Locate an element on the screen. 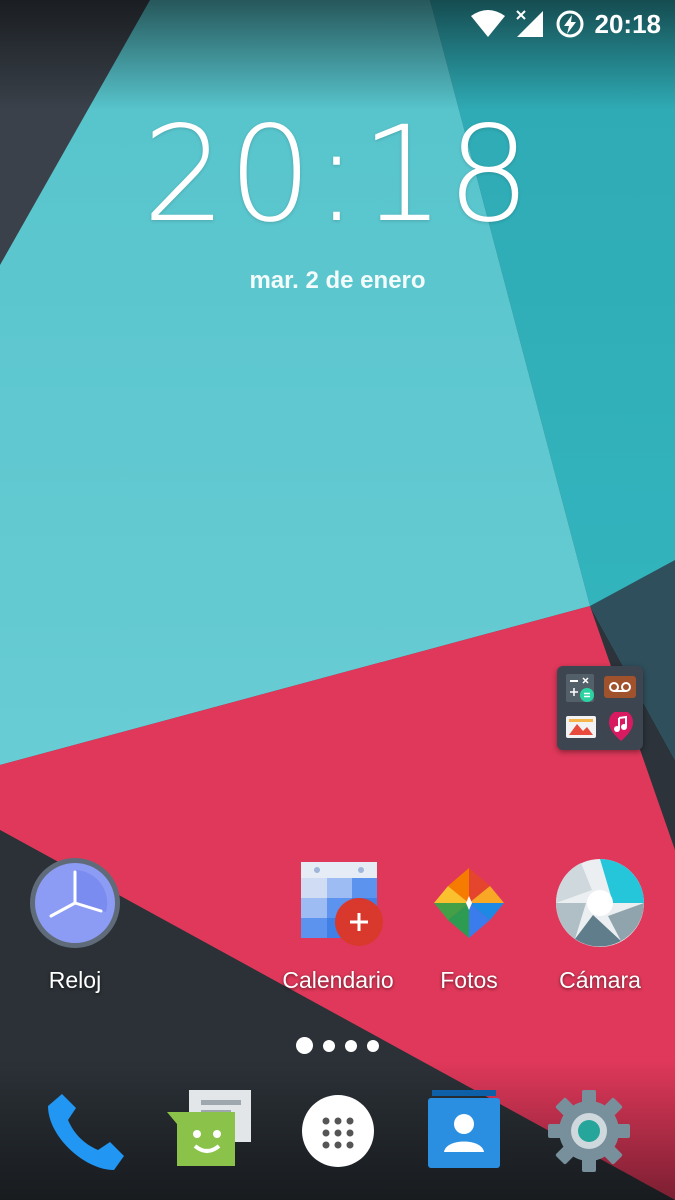  status-time: 20:18 is located at coordinates (628, 23).